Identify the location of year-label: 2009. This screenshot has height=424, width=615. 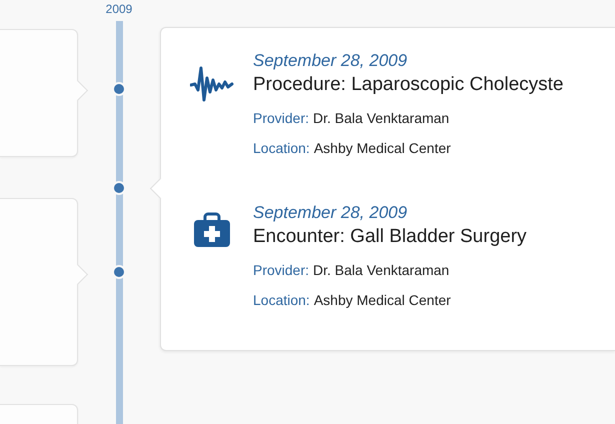
(119, 9).